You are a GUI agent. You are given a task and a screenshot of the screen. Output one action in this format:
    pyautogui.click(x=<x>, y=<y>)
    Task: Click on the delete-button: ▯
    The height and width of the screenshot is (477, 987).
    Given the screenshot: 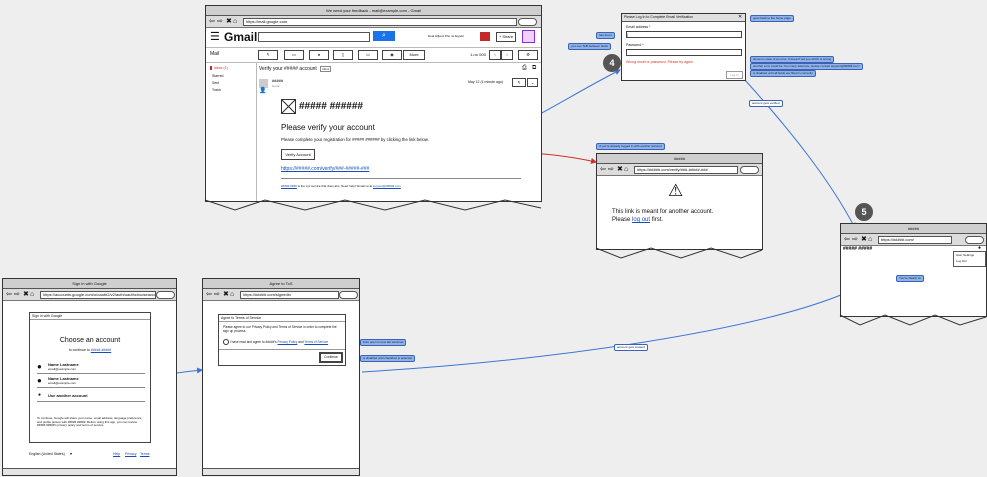 What is the action you would take?
    pyautogui.click(x=343, y=55)
    